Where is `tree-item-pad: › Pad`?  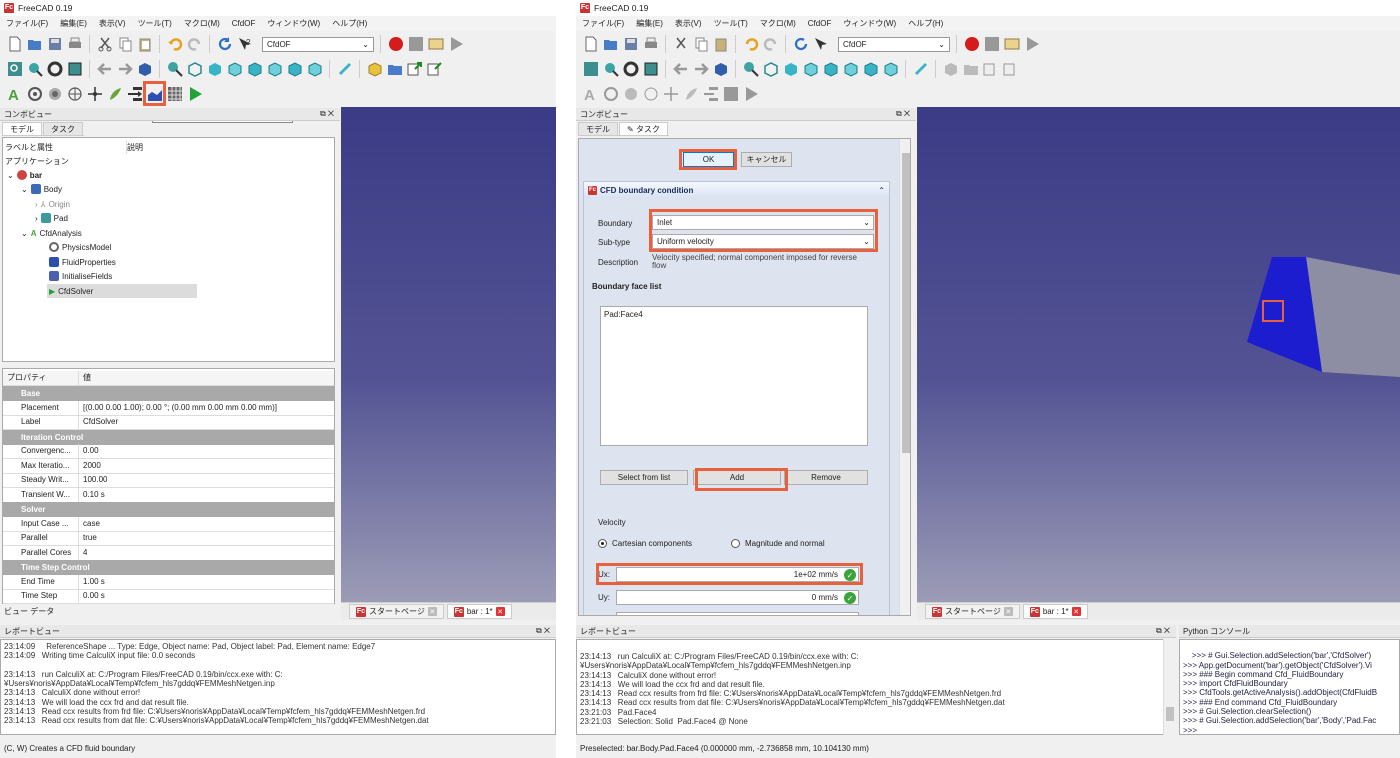 tree-item-pad: › Pad is located at coordinates (51, 218).